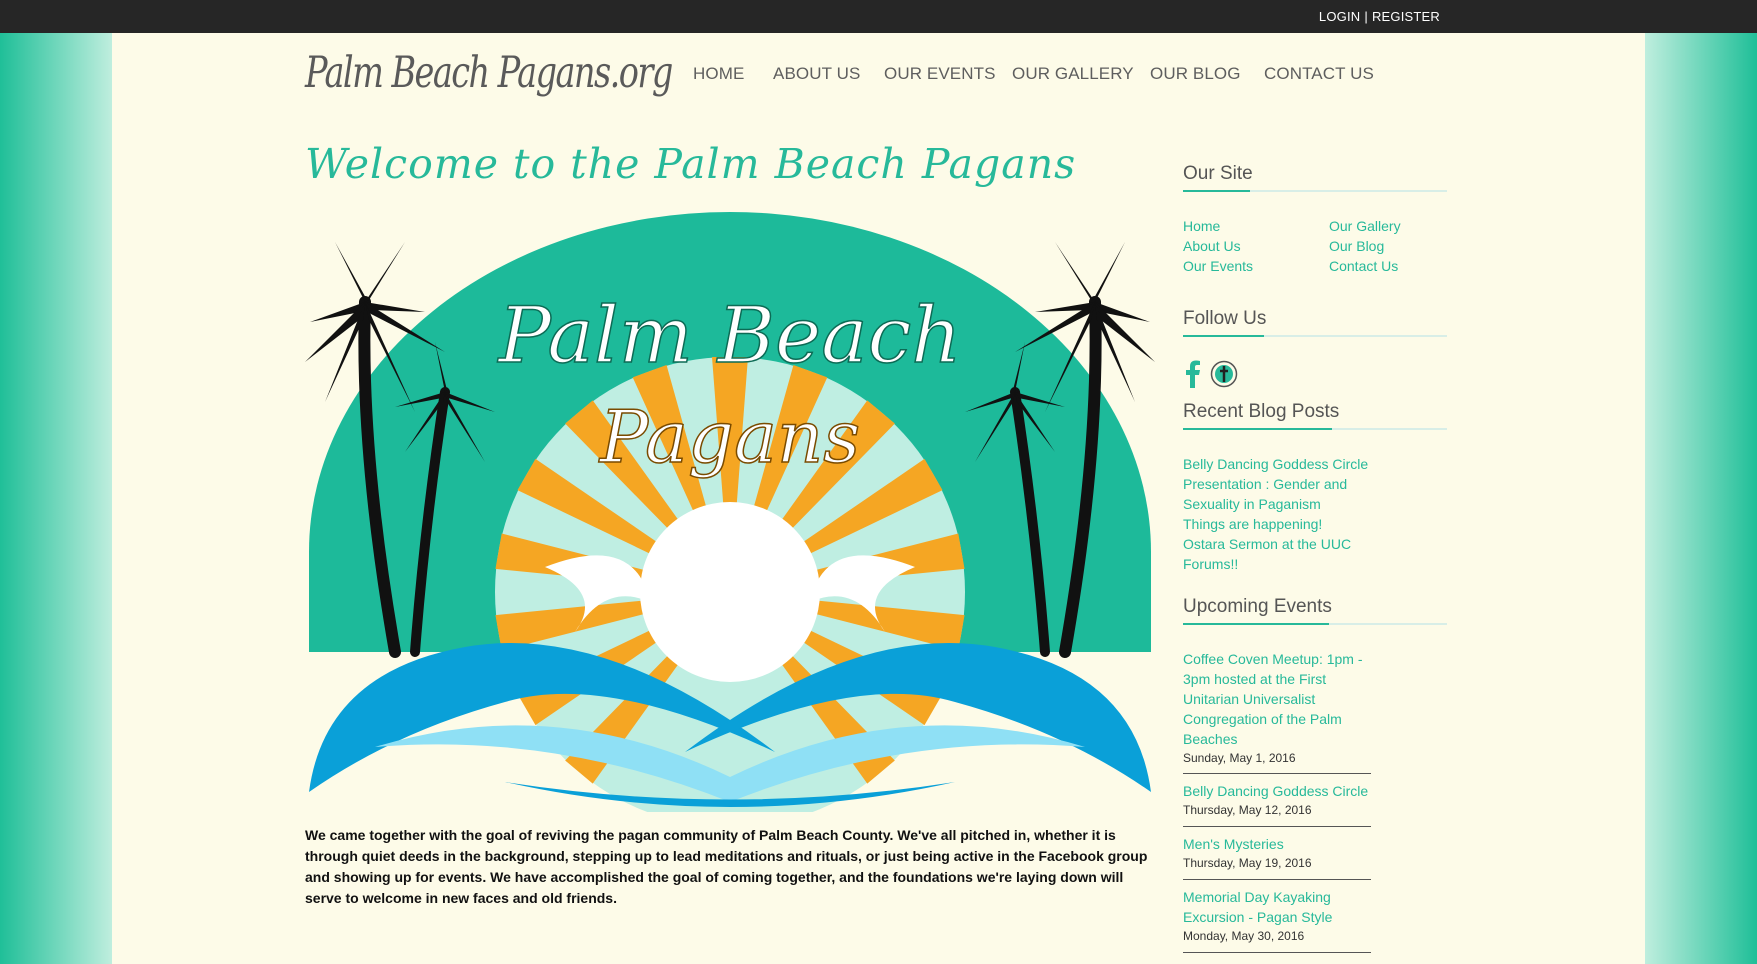  What do you see at coordinates (1249, 699) in the screenshot?
I see `event-link: Unitarian Universalist` at bounding box center [1249, 699].